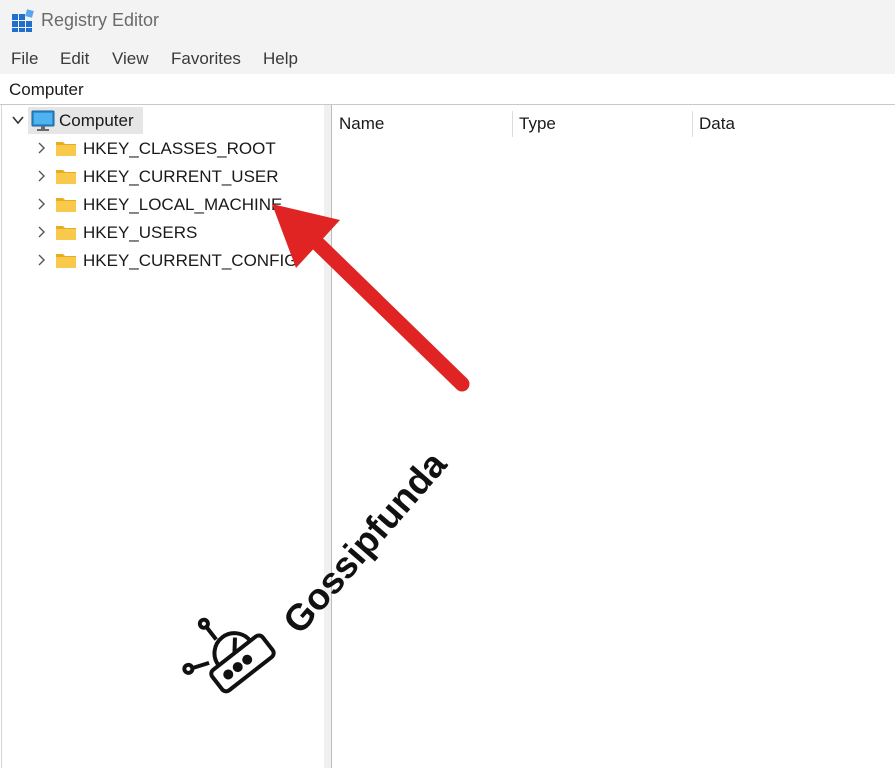 The image size is (895, 768). What do you see at coordinates (793, 123) in the screenshot?
I see `column-header-data: Data` at bounding box center [793, 123].